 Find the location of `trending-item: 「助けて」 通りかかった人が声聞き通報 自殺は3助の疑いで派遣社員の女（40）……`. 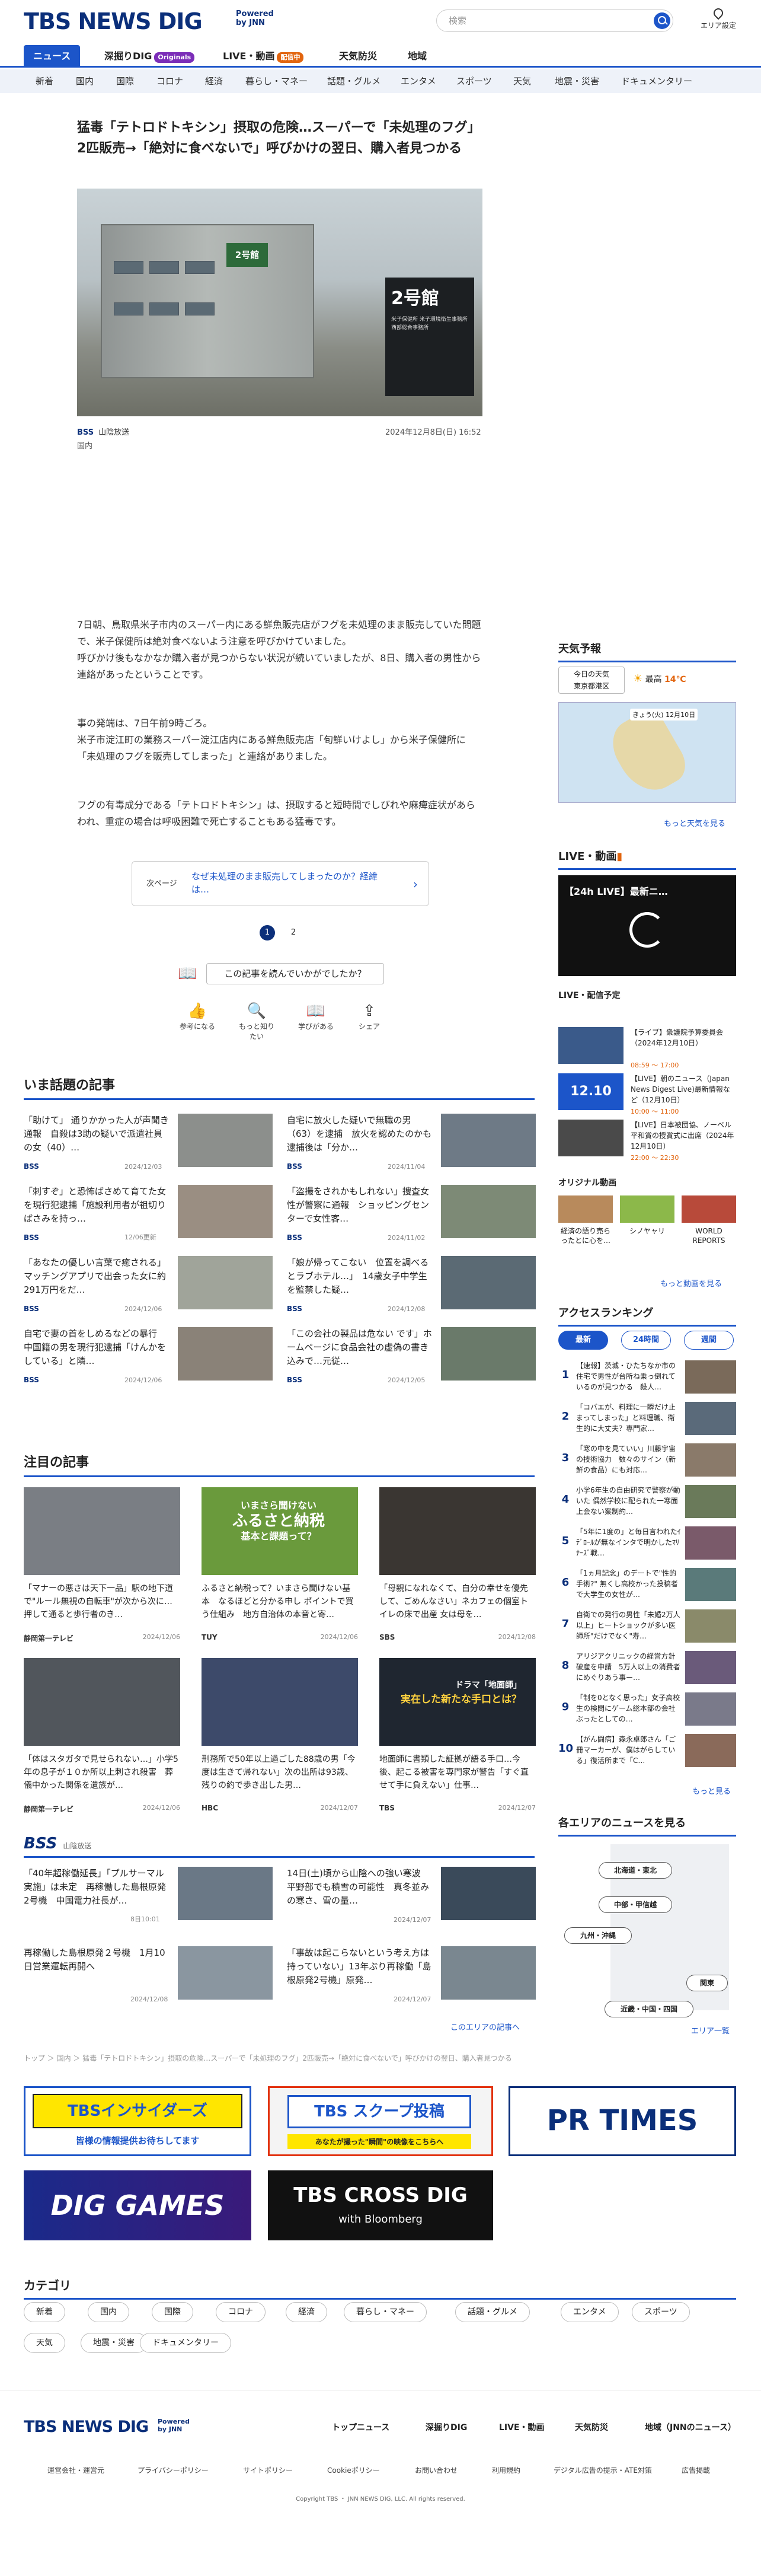

trending-item: 「助けて」 通りかかった人が声聞き通報 自殺は3助の疑いで派遣社員の女（40）…… is located at coordinates (148, 1142).